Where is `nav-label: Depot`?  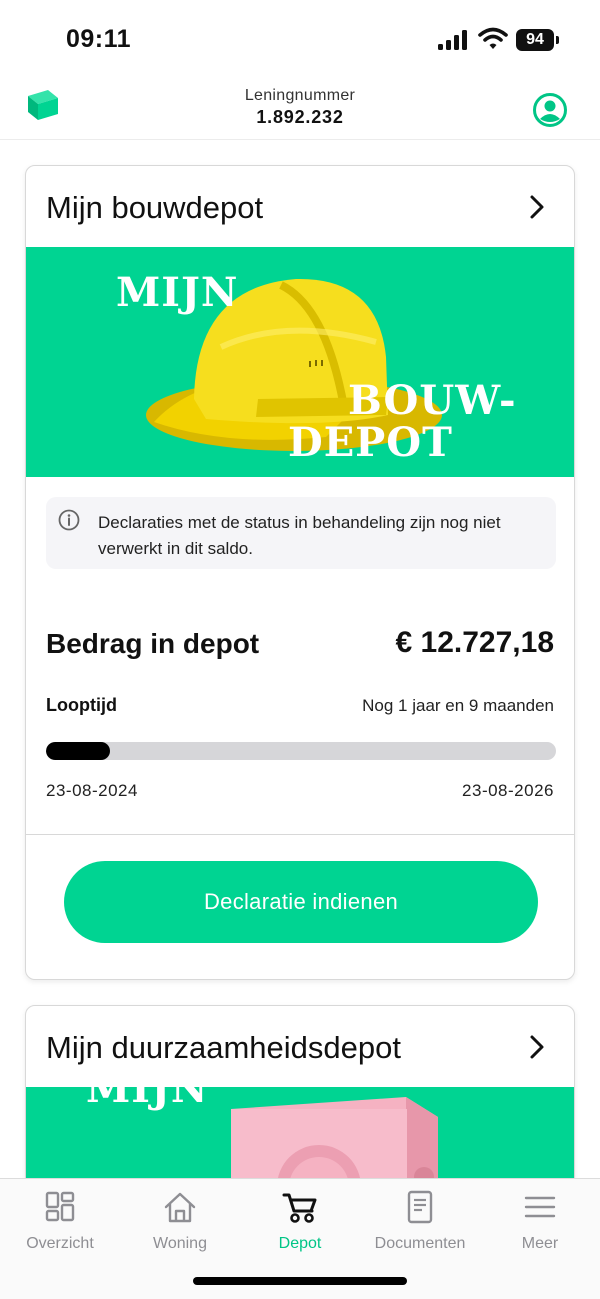
nav-label: Depot is located at coordinates (300, 1243).